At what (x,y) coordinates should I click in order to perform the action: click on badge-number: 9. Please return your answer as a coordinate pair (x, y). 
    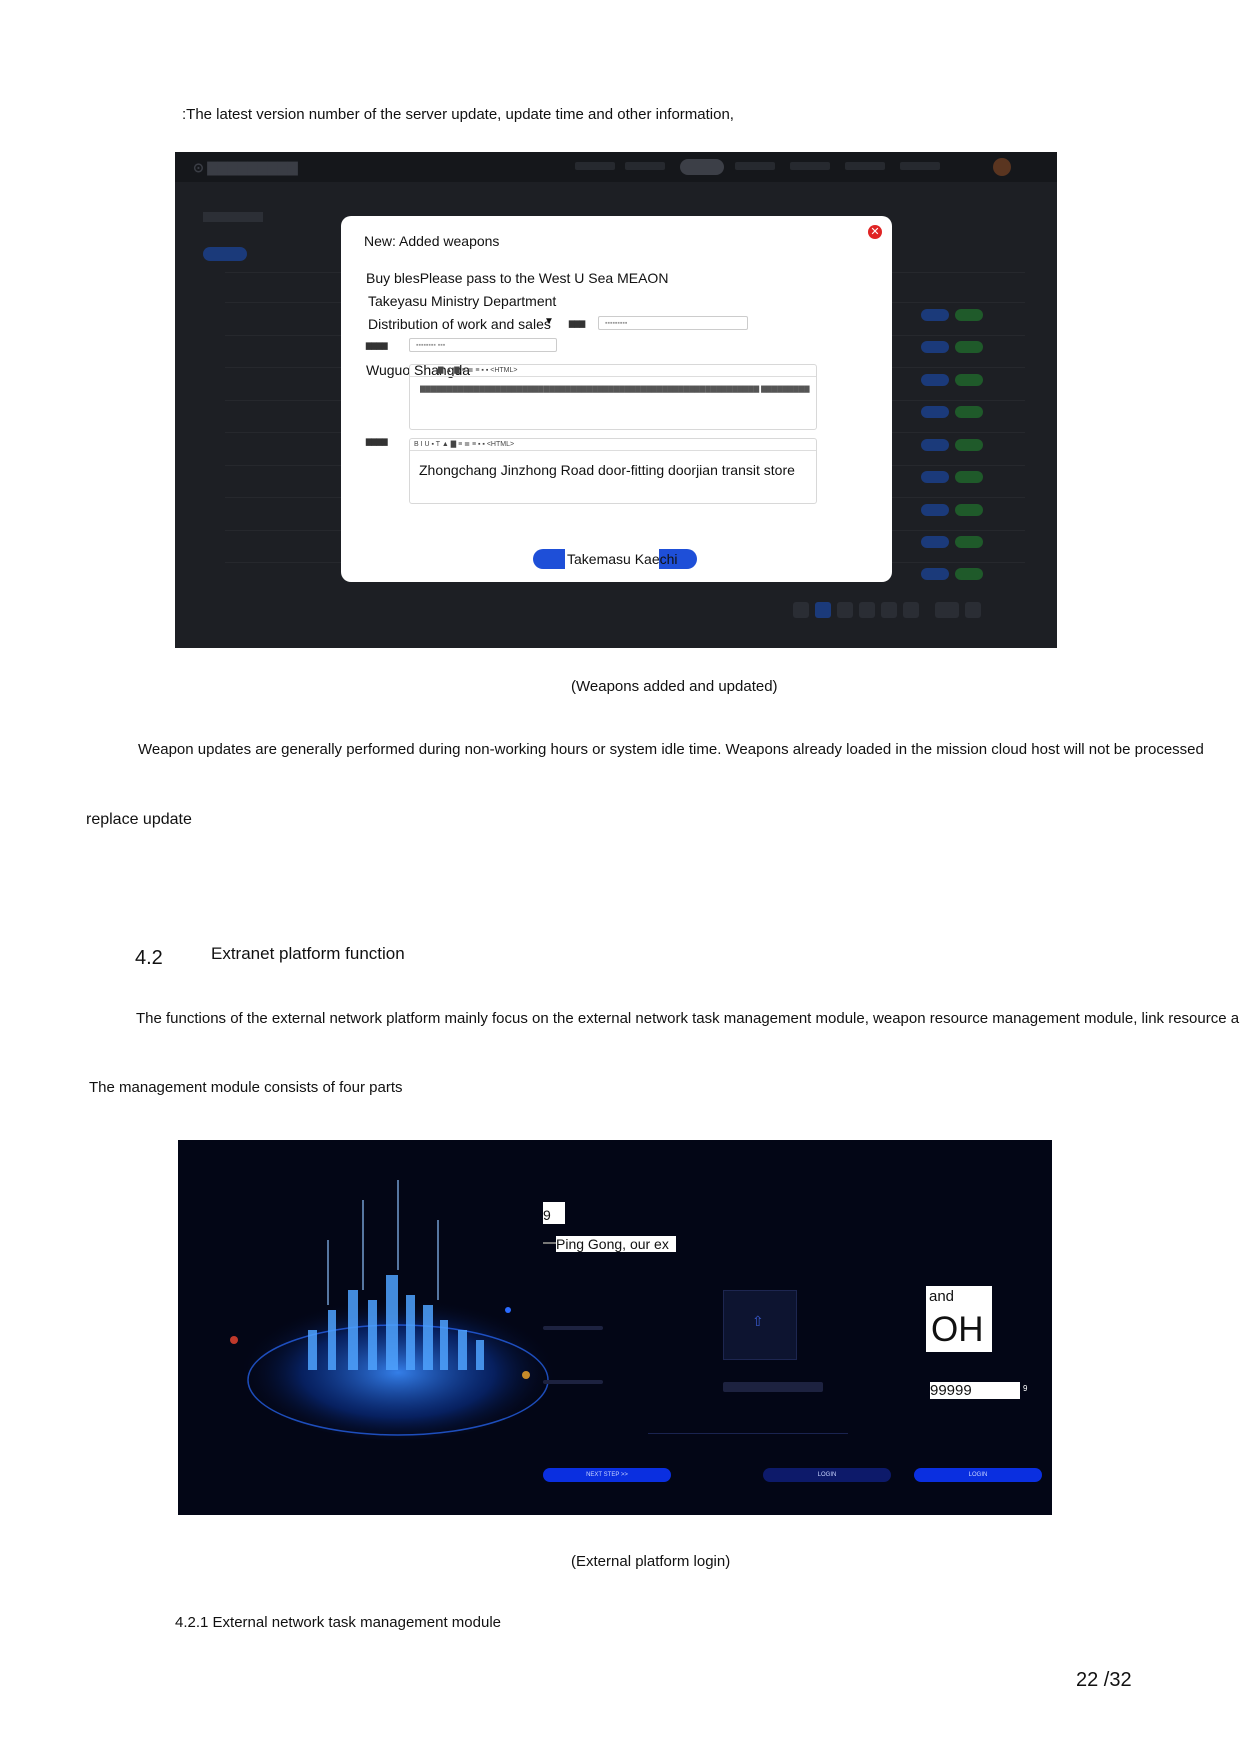
    Looking at the image, I should click on (554, 1213).